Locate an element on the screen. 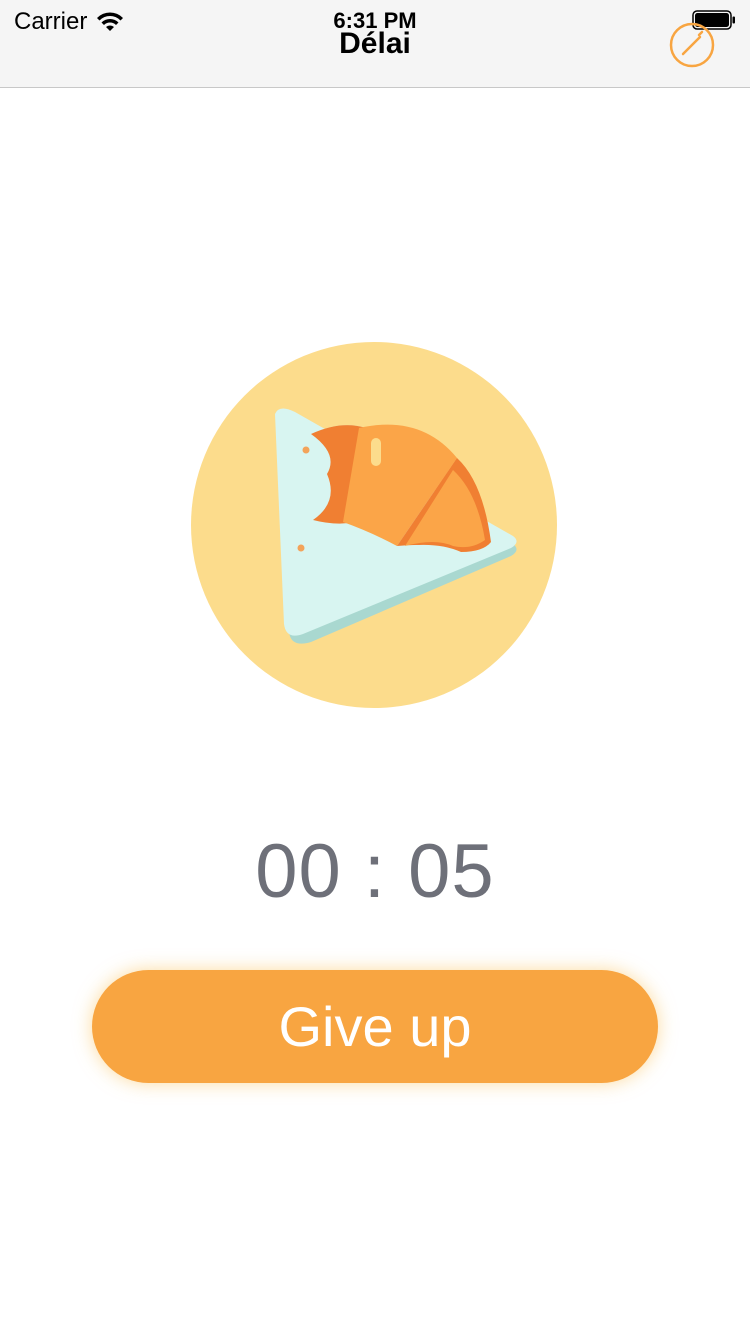  edit-button is located at coordinates (692, 45).